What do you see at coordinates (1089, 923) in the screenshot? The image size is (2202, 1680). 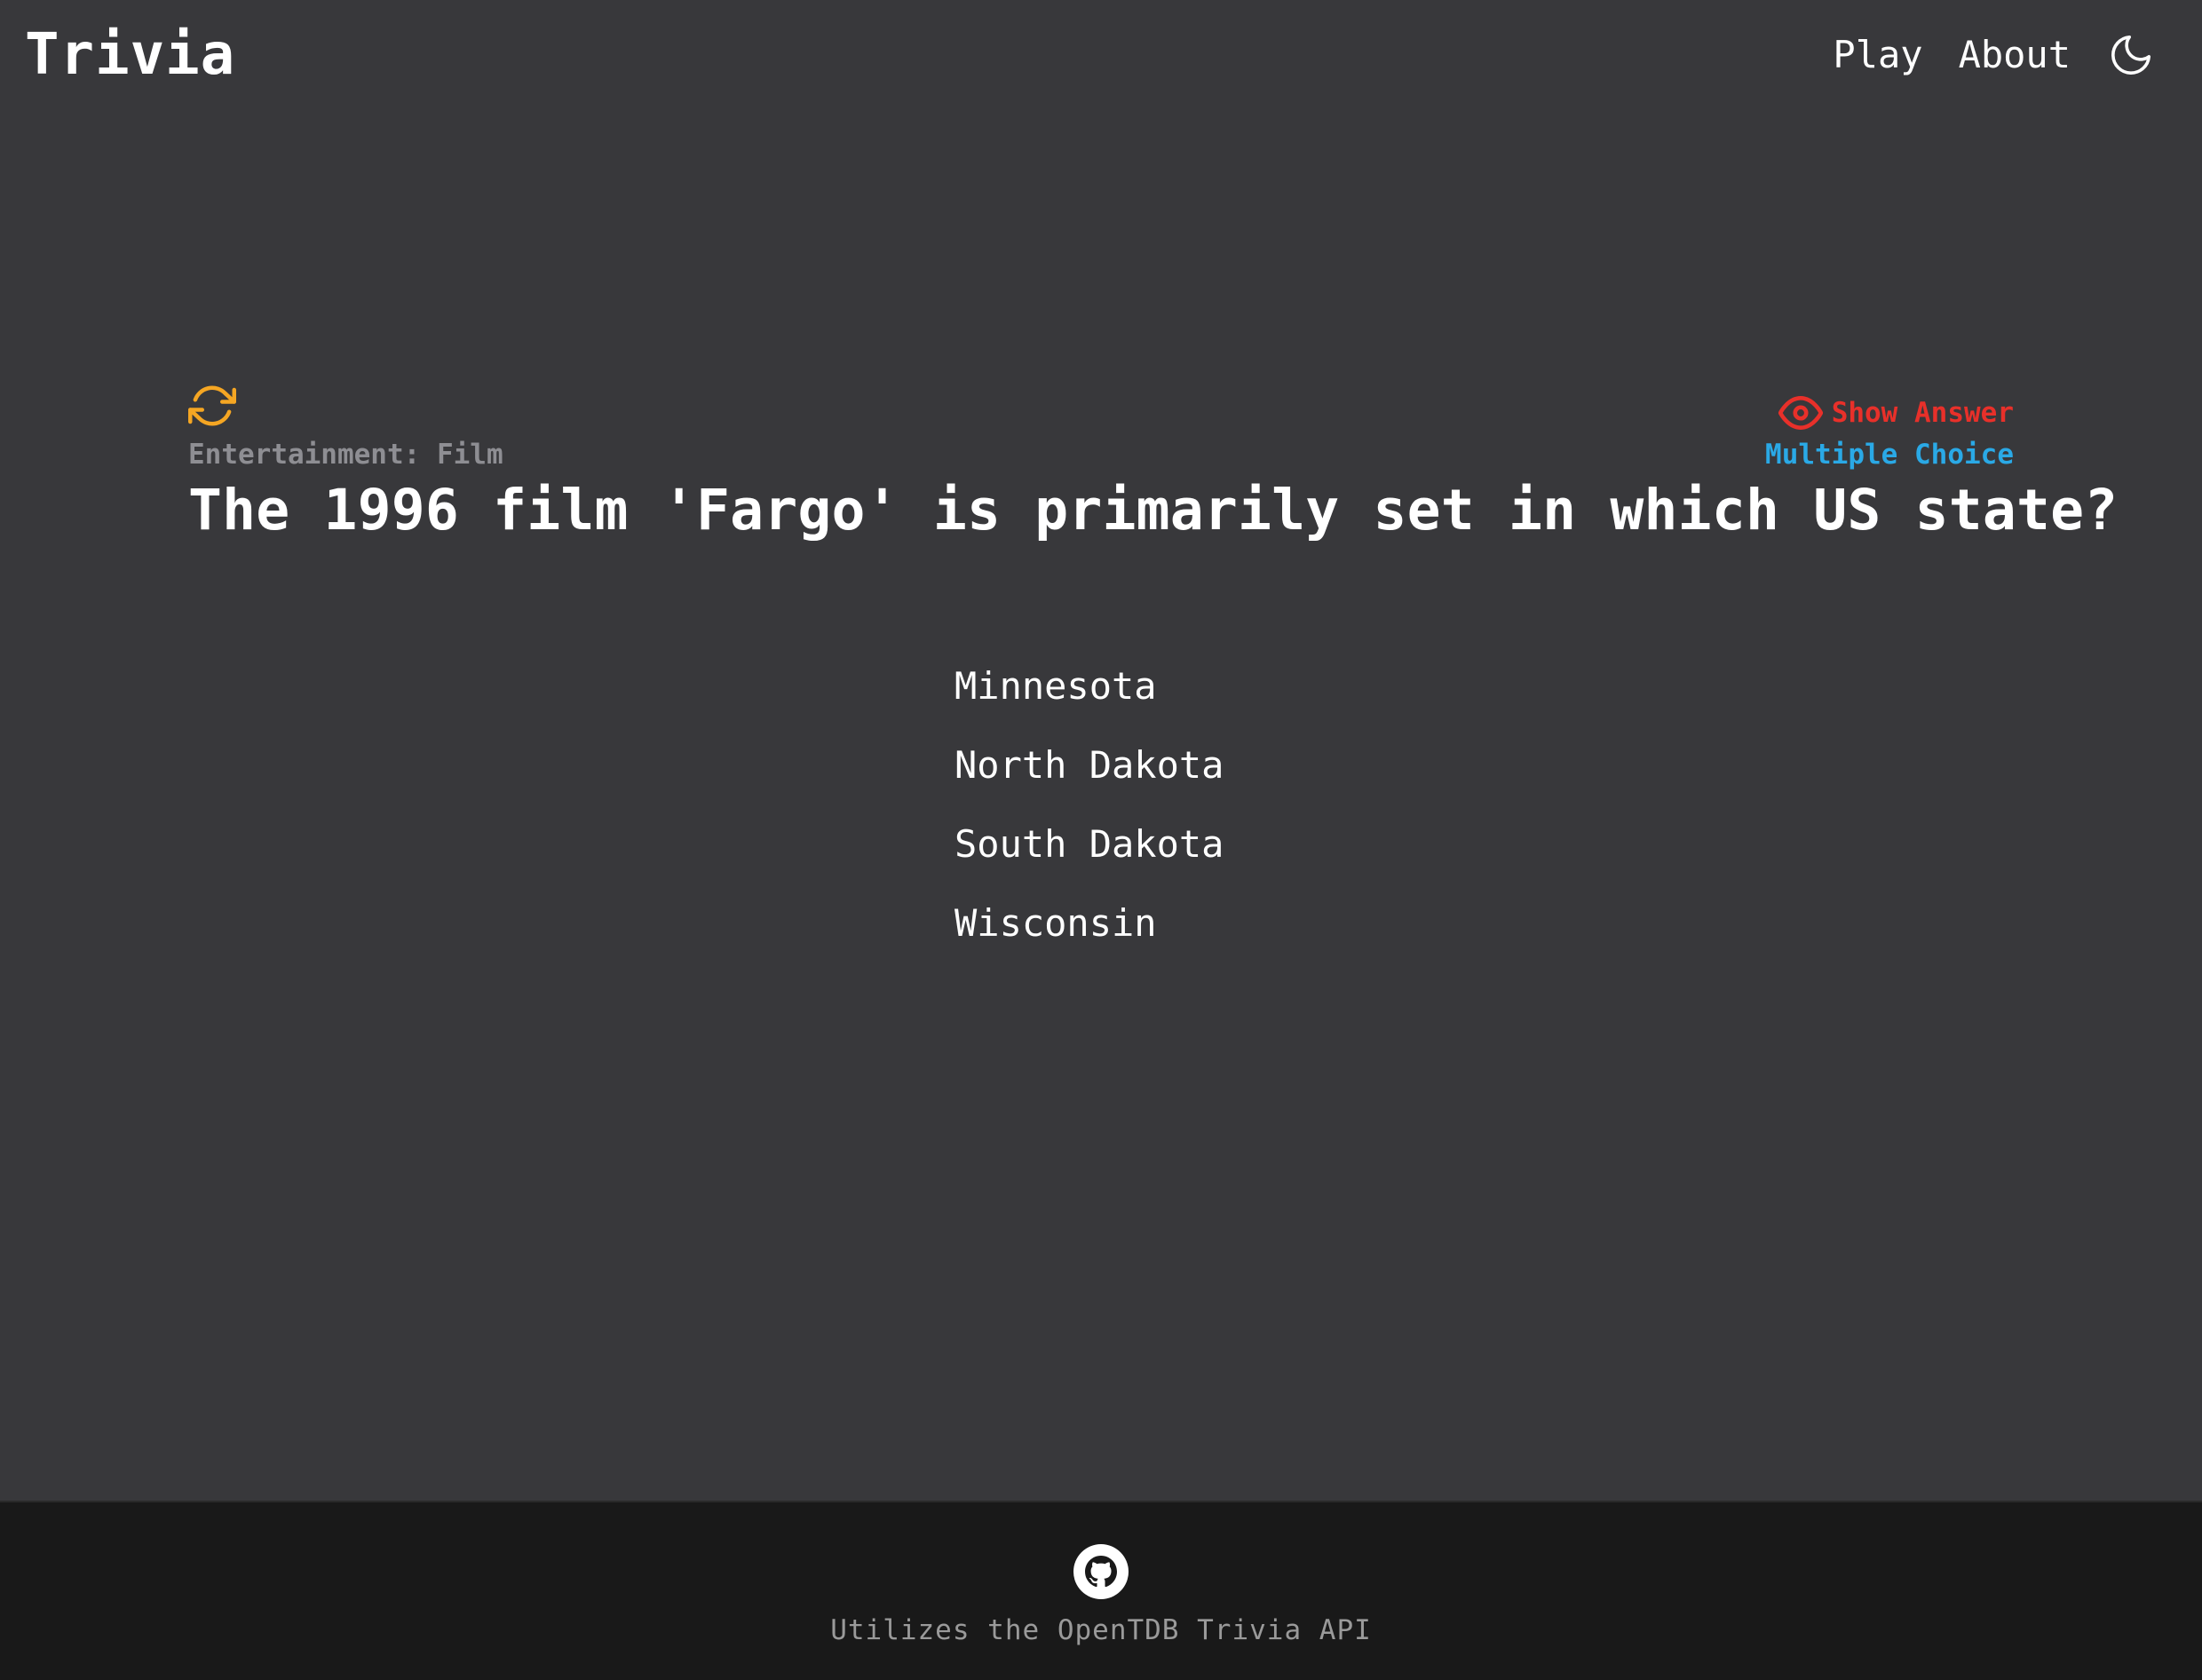 I see `answer-option: Wisconsin` at bounding box center [1089, 923].